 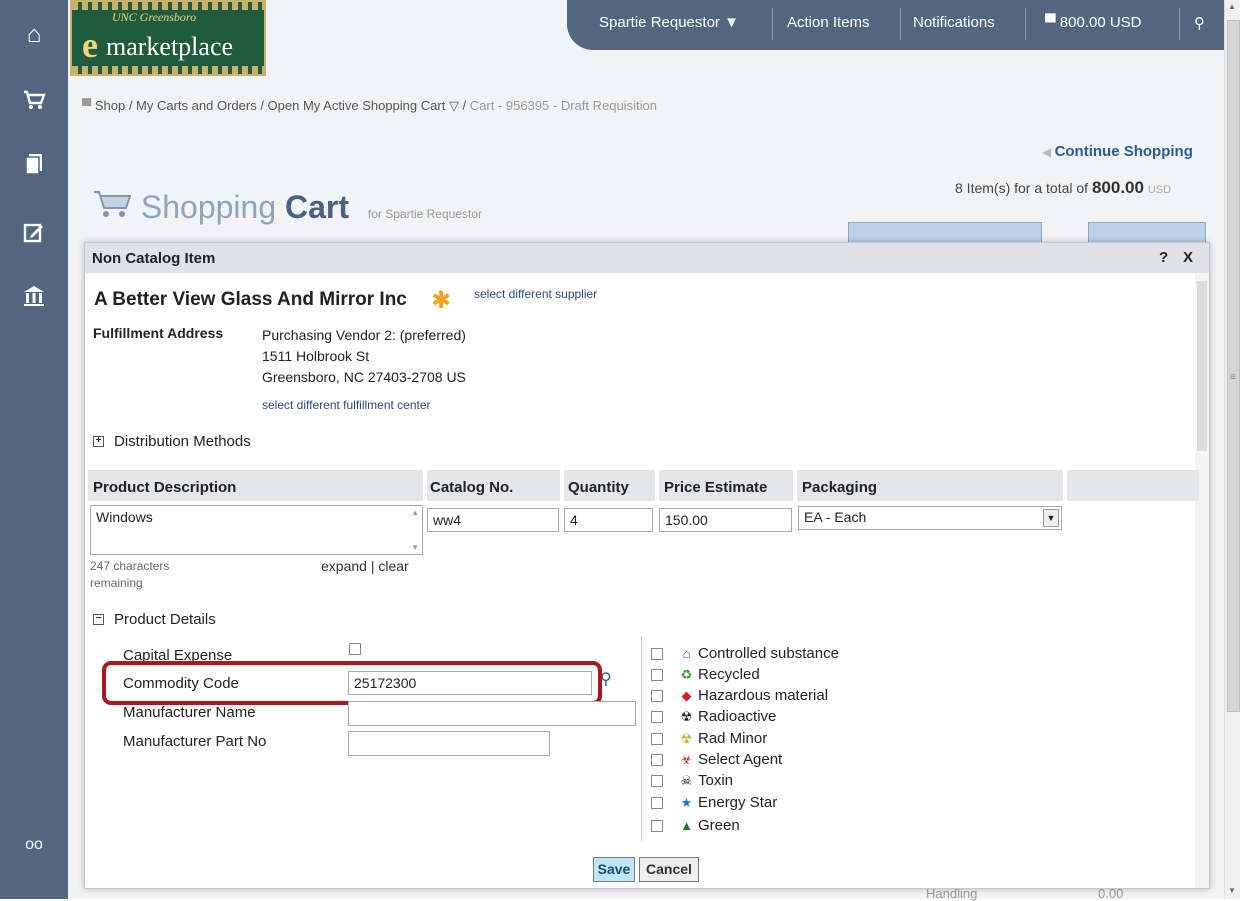 I want to click on highlight-annotation, so click(x=352, y=683).